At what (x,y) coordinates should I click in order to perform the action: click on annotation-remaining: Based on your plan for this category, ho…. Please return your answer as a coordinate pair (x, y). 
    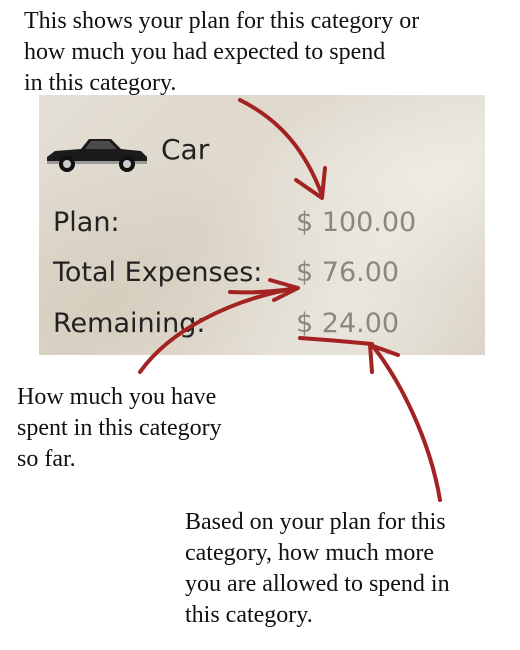
    Looking at the image, I should click on (317, 568).